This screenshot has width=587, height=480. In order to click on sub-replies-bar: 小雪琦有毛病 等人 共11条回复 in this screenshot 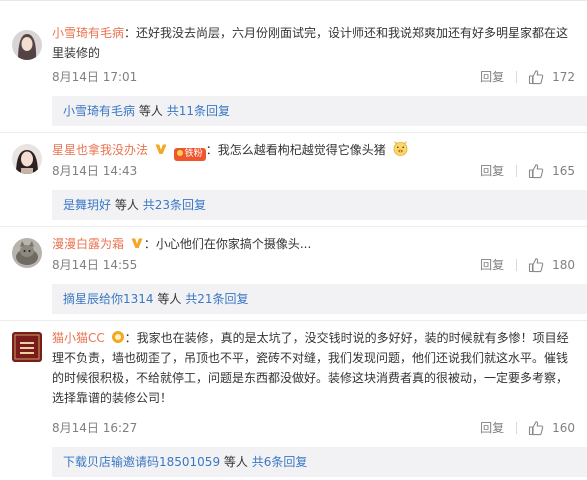, I will do `click(319, 111)`.